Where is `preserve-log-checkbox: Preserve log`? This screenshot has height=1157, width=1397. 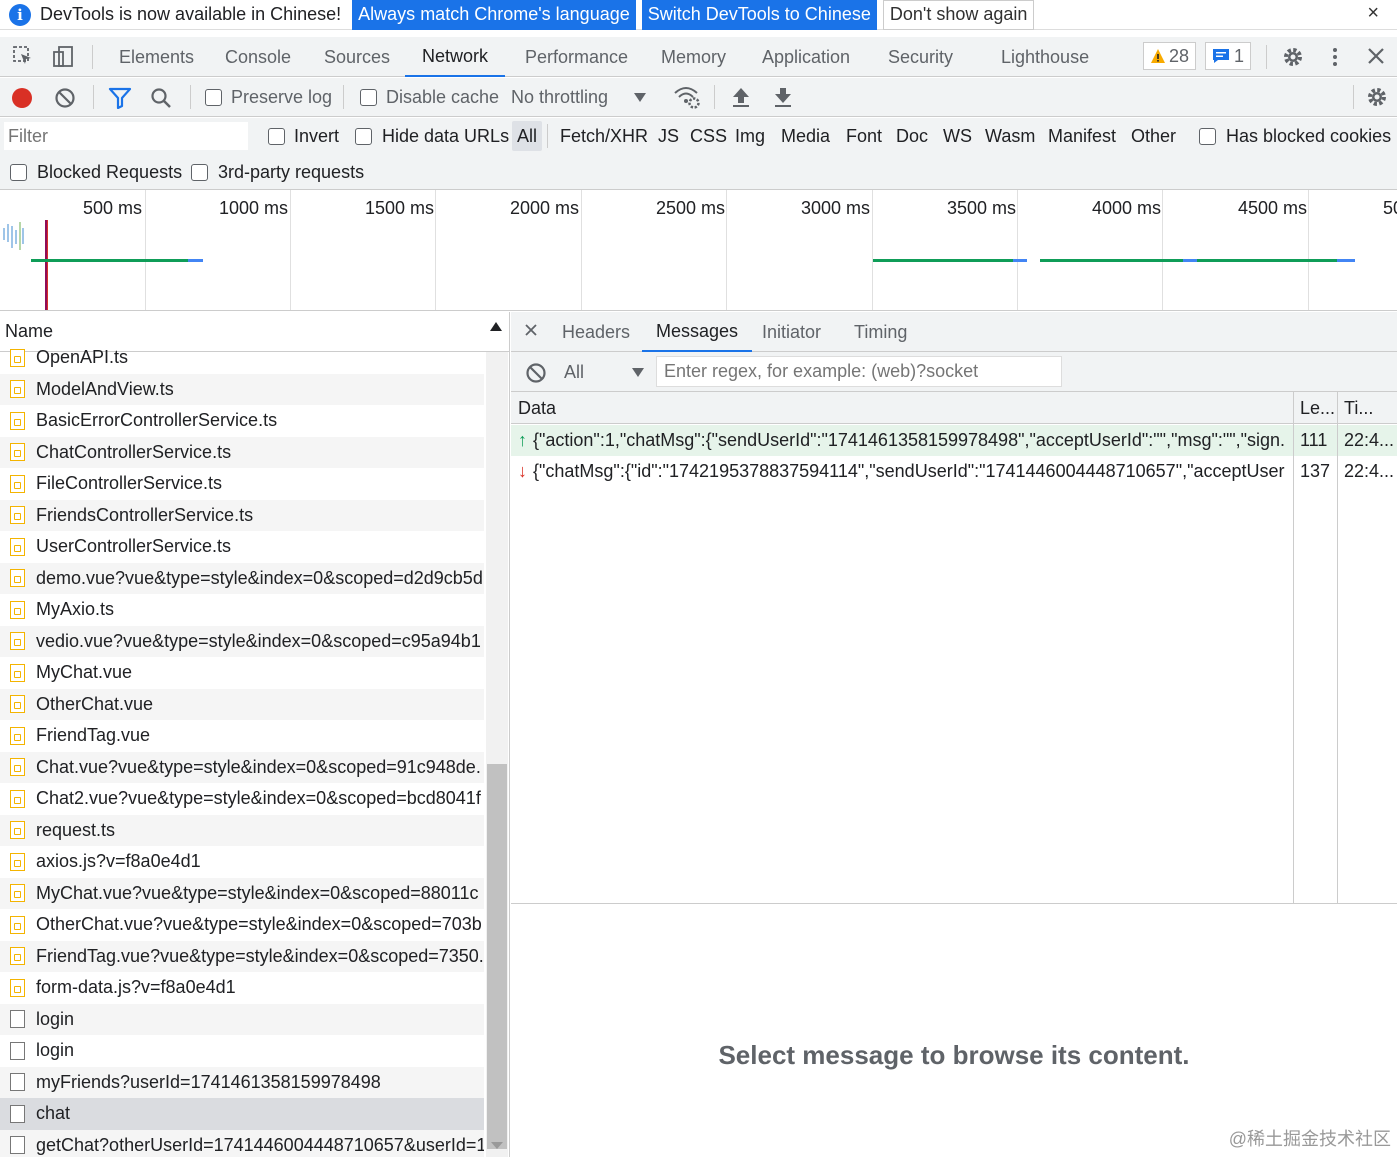 preserve-log-checkbox: Preserve log is located at coordinates (268, 97).